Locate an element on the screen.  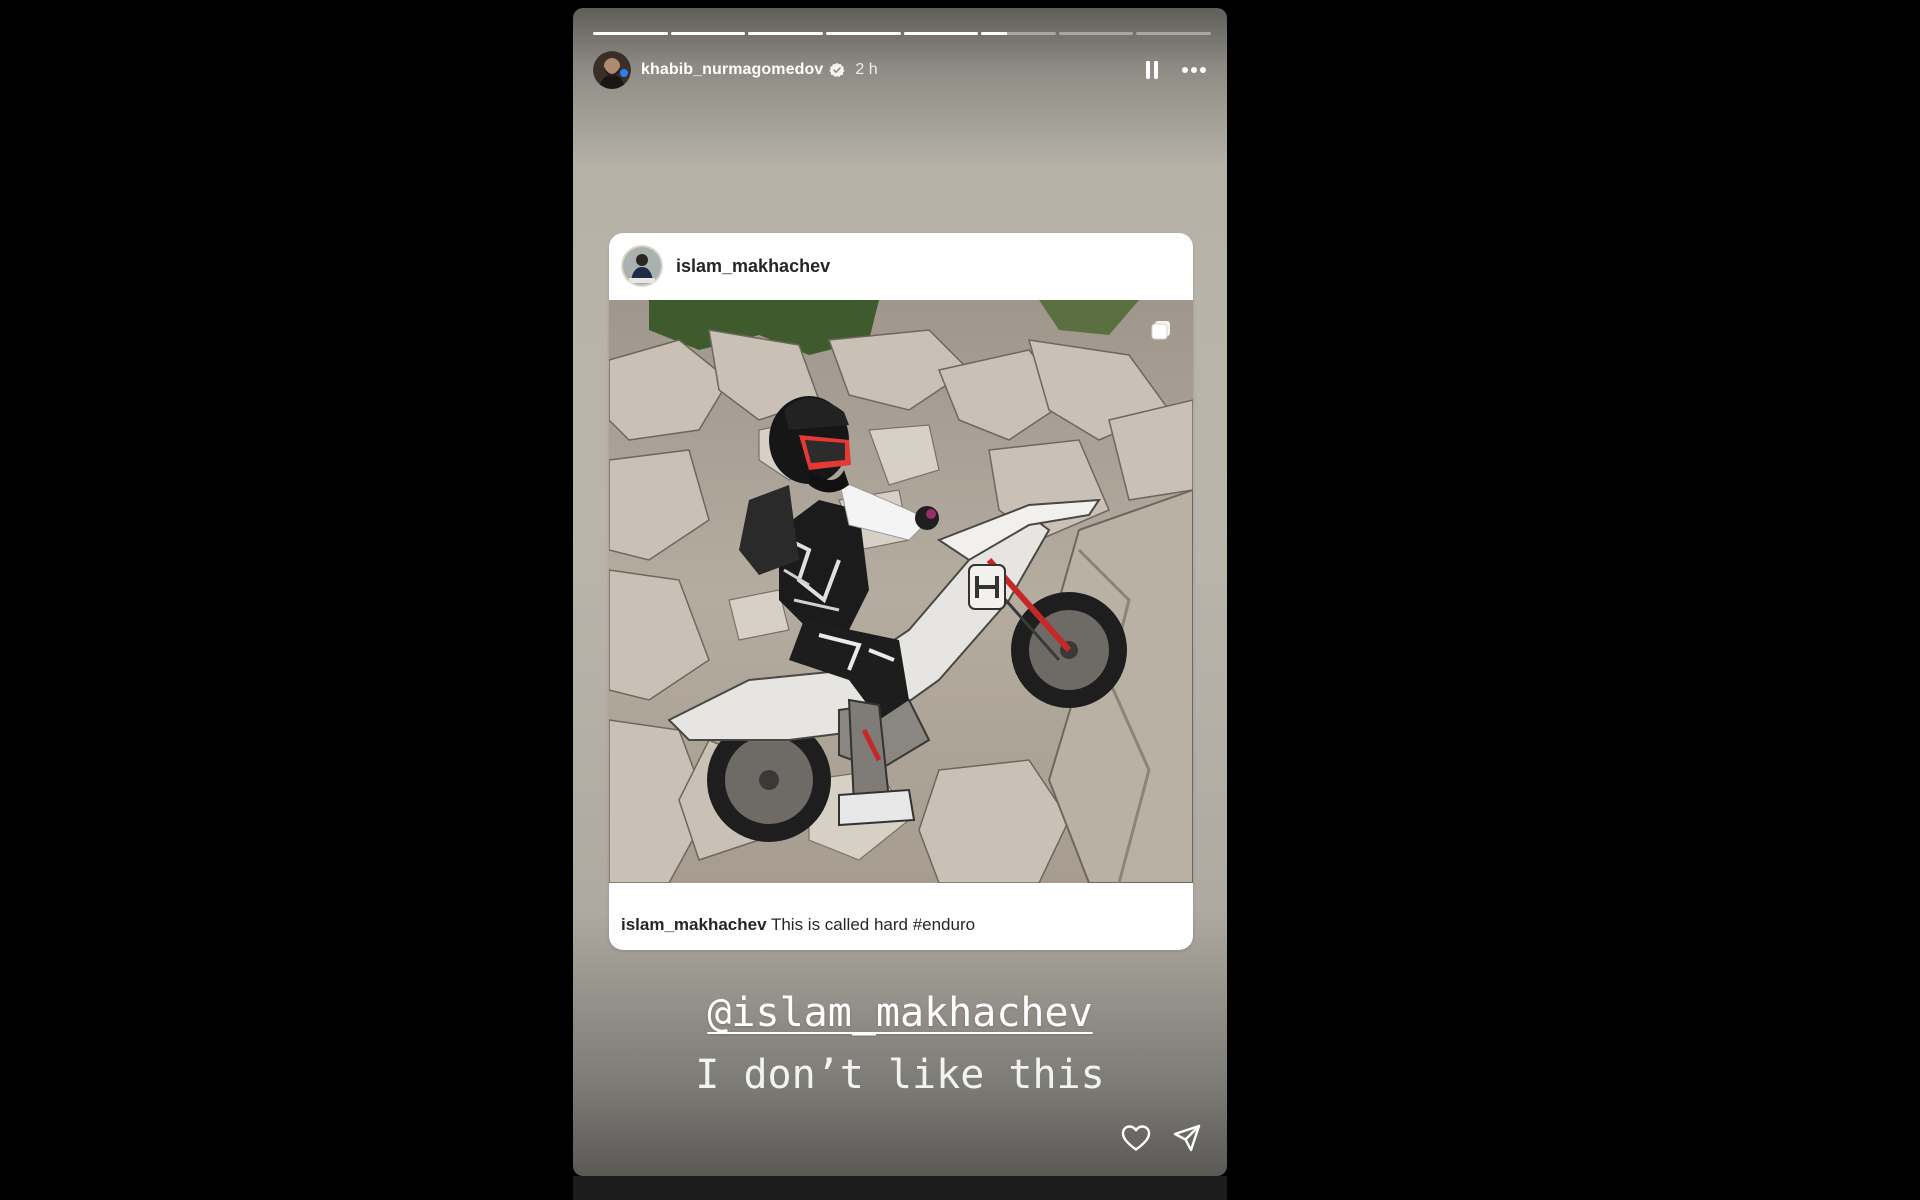
shared-post-header: islam_makhachev is located at coordinates (725, 266).